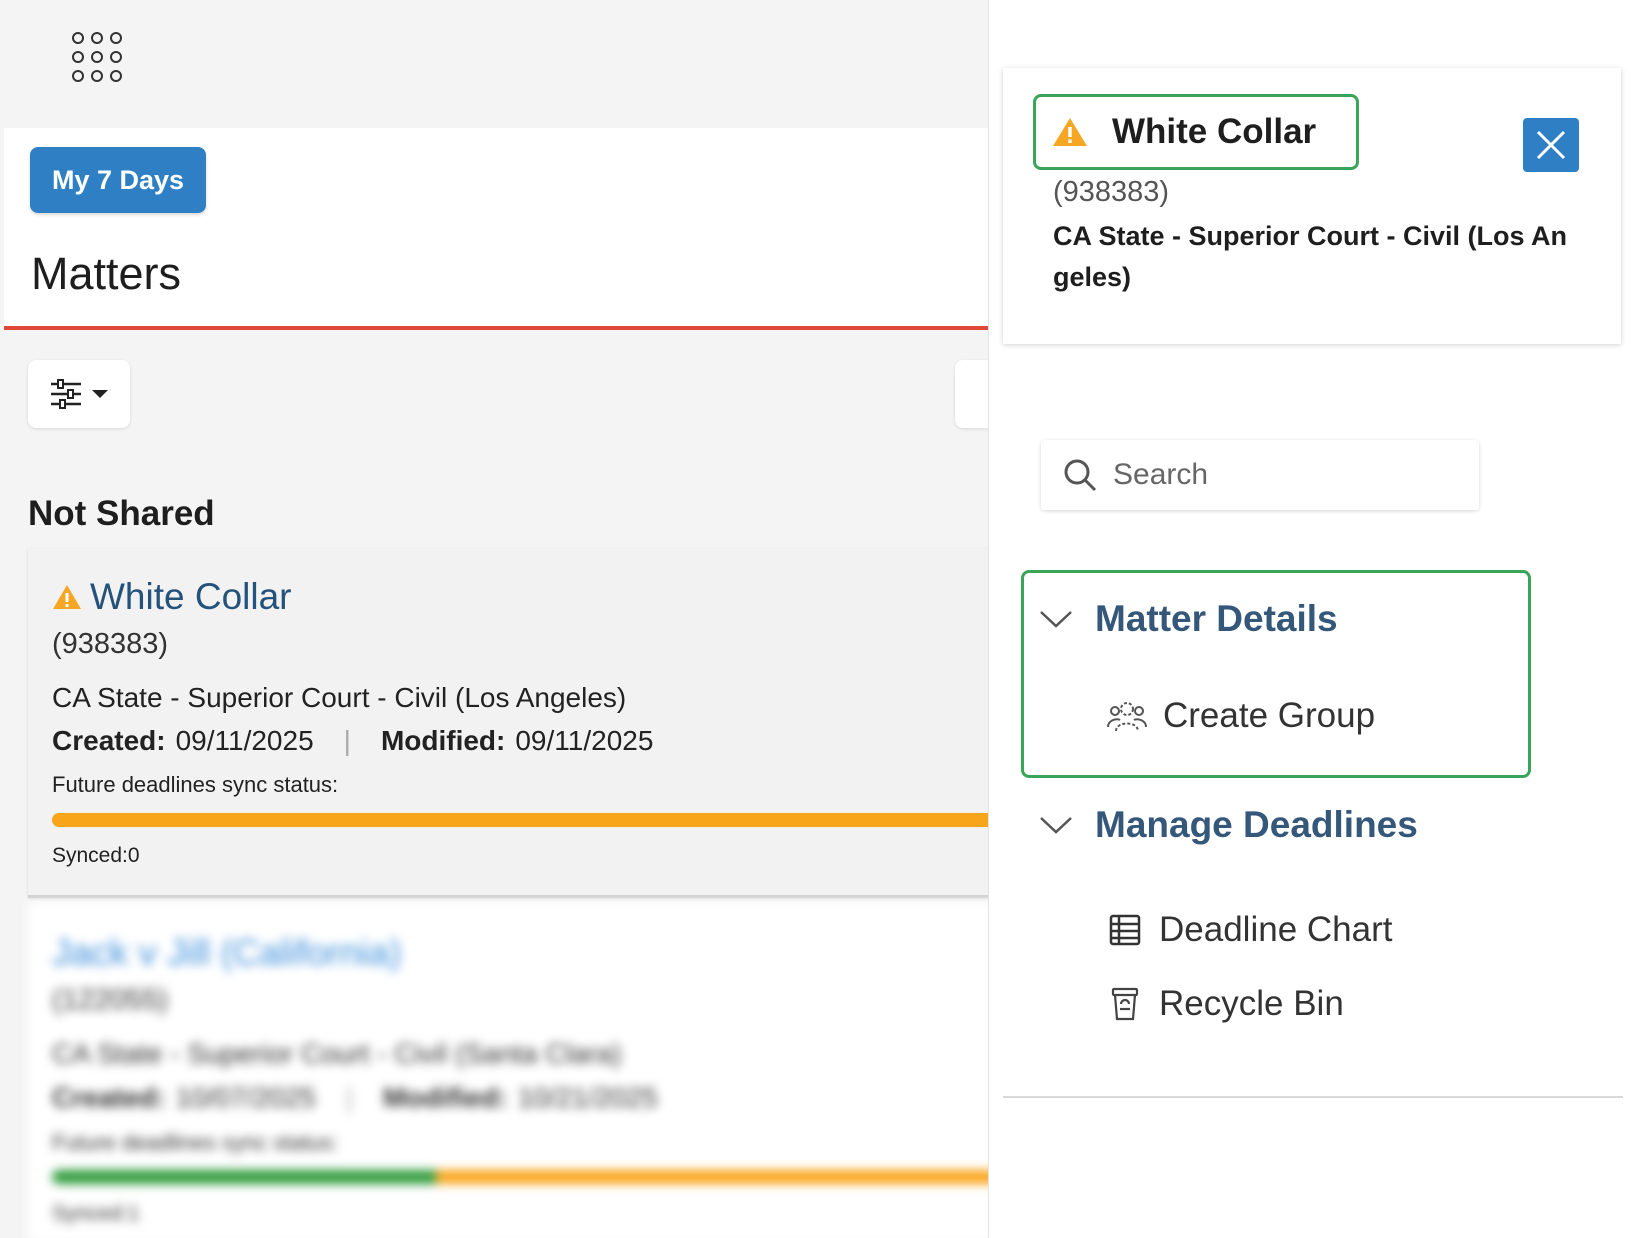 The width and height of the screenshot is (1632, 1238). What do you see at coordinates (110, 1000) in the screenshot?
I see `matter-id: (122055)` at bounding box center [110, 1000].